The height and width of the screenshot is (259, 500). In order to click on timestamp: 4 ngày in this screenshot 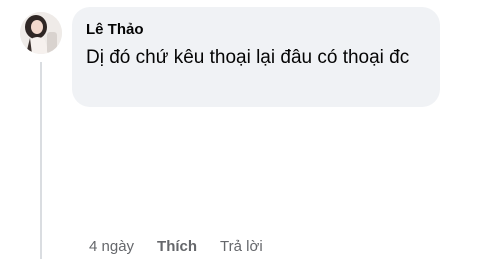, I will do `click(111, 246)`.